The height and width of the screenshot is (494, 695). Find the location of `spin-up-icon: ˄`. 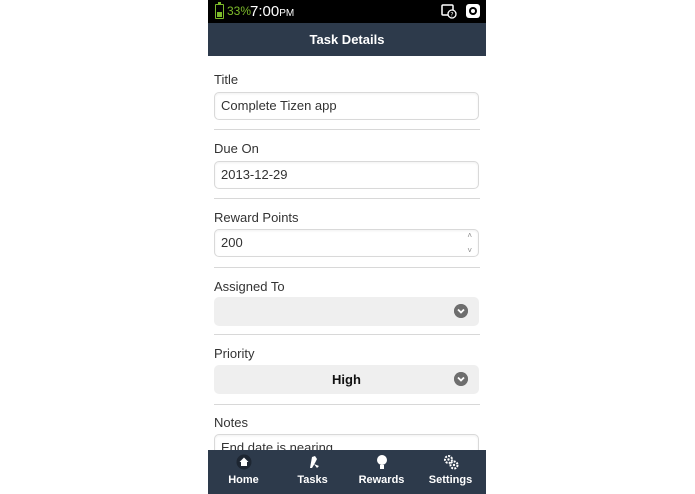

spin-up-icon: ˄ is located at coordinates (469, 236).